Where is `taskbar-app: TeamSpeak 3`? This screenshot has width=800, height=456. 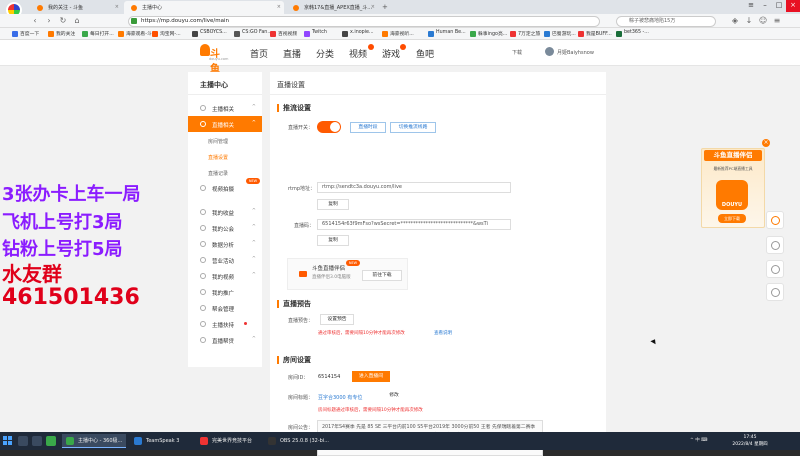
taskbar-app: TeamSpeak 3 is located at coordinates (161, 441).